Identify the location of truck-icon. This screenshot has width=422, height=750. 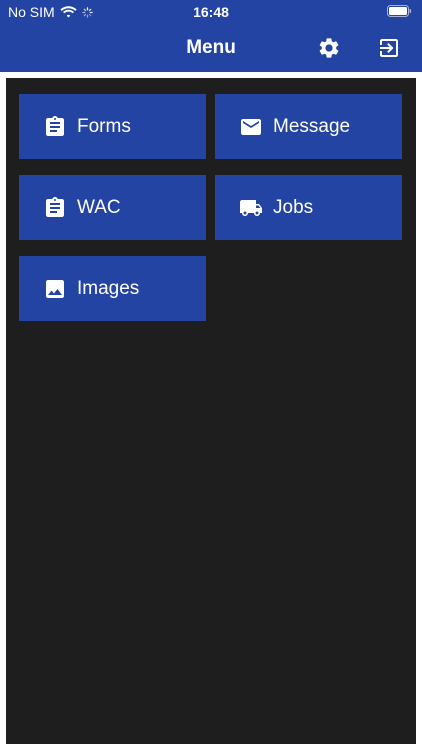
(251, 208).